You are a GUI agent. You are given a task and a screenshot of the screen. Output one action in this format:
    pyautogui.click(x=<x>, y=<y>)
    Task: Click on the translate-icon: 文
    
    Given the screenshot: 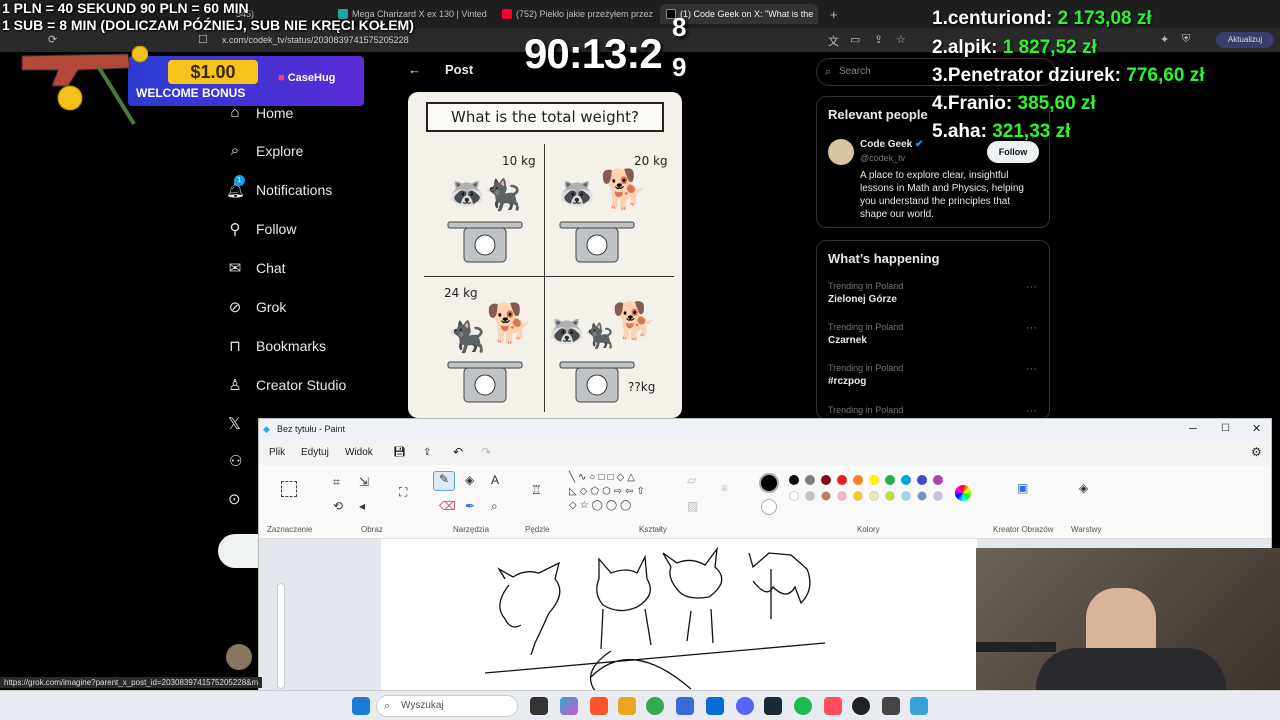 What is the action you would take?
    pyautogui.click(x=833, y=41)
    